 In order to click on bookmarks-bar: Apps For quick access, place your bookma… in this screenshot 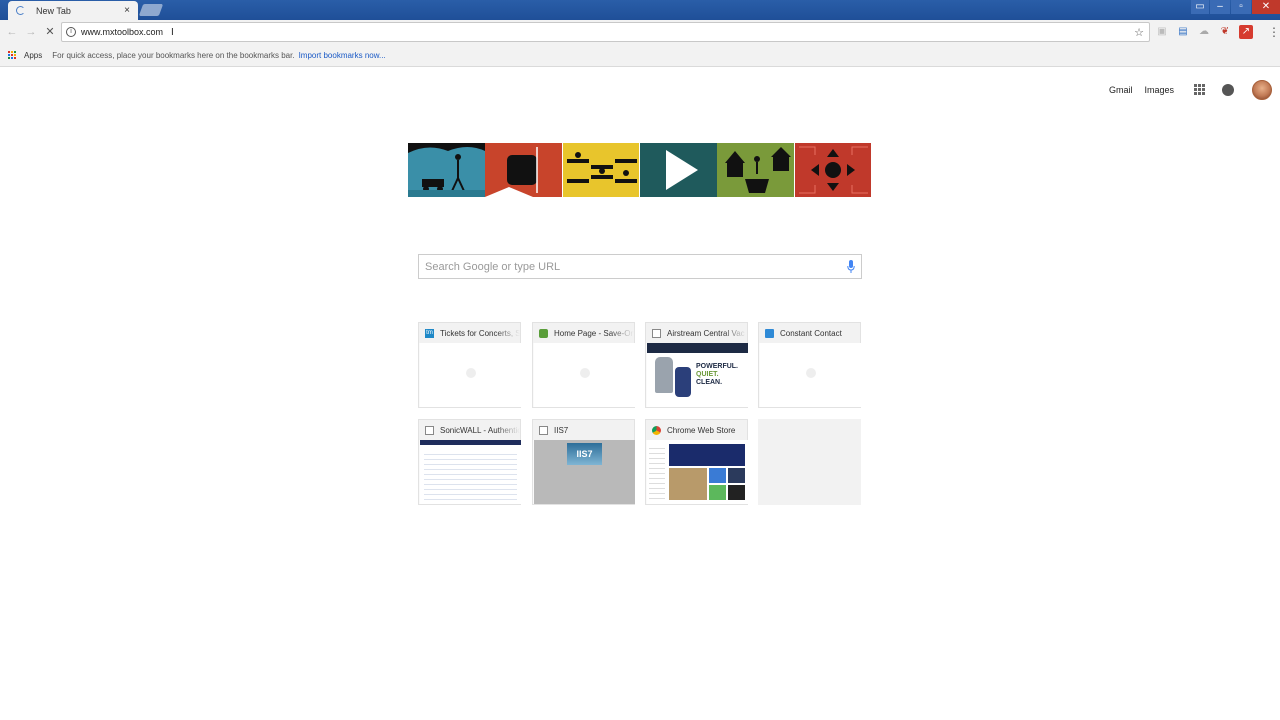, I will do `click(640, 56)`.